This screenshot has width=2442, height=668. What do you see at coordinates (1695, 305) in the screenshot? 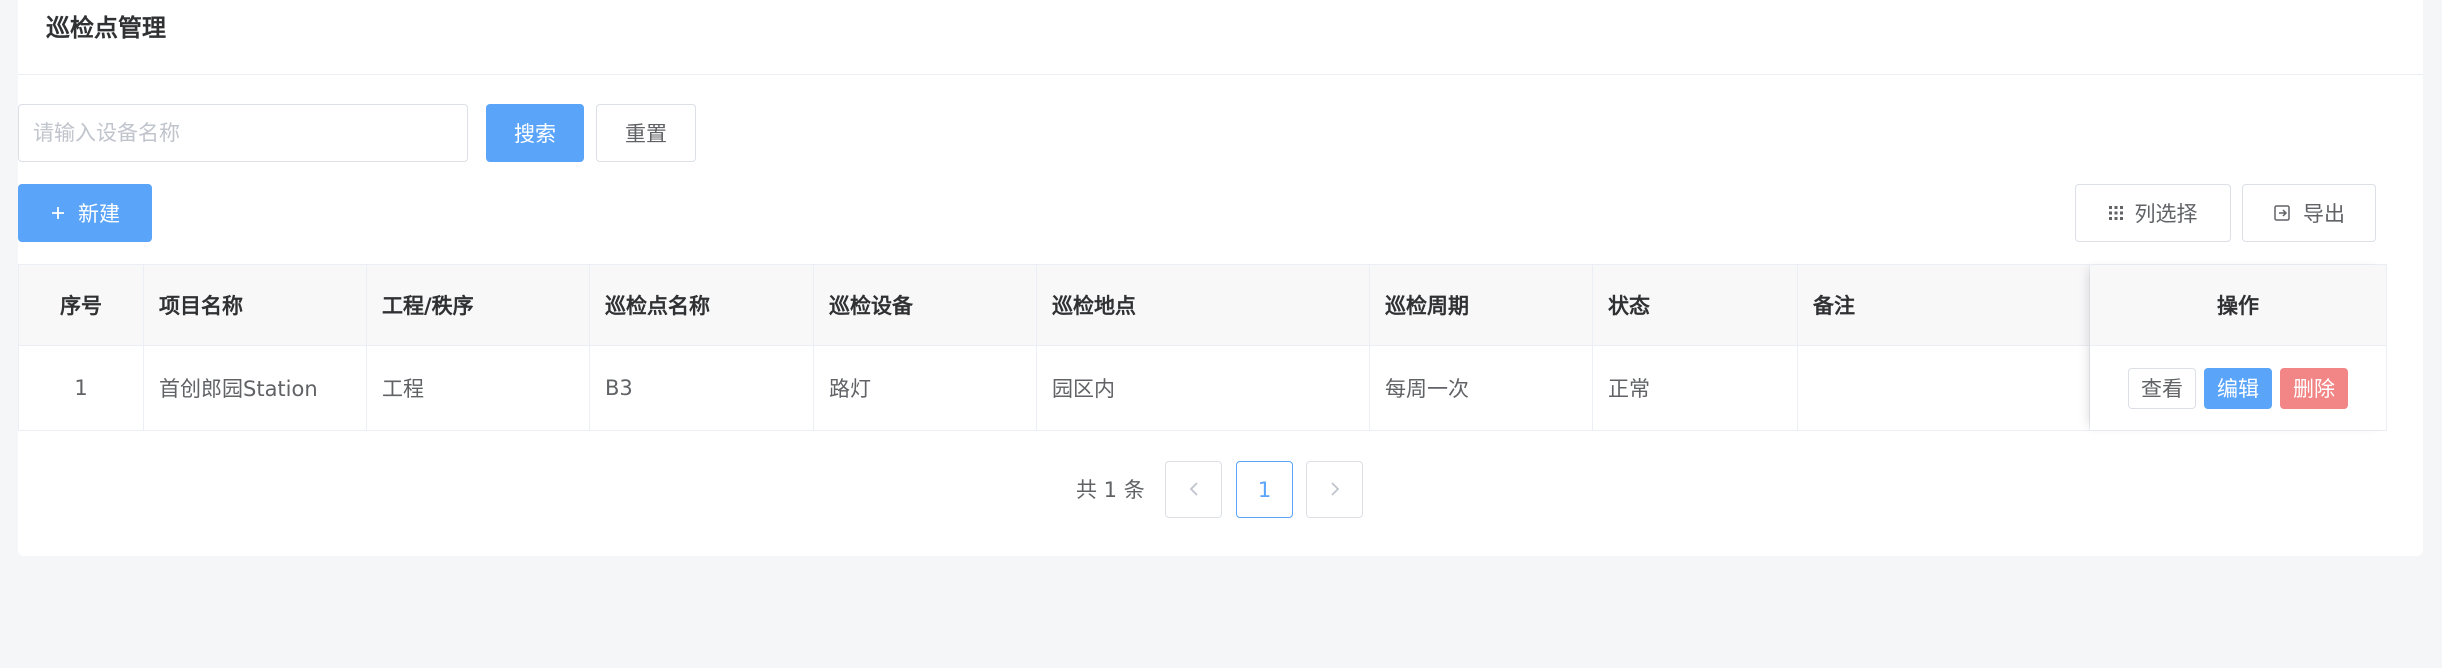
I see `column-header: 状态` at bounding box center [1695, 305].